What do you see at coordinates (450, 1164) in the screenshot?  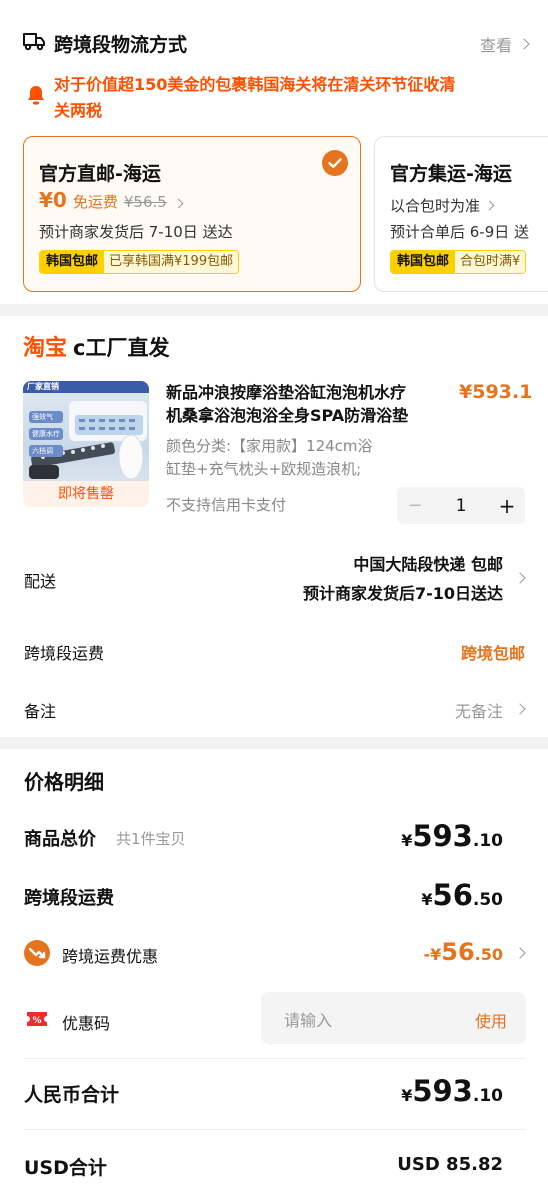 I see `usd-total-value: USD 85.82` at bounding box center [450, 1164].